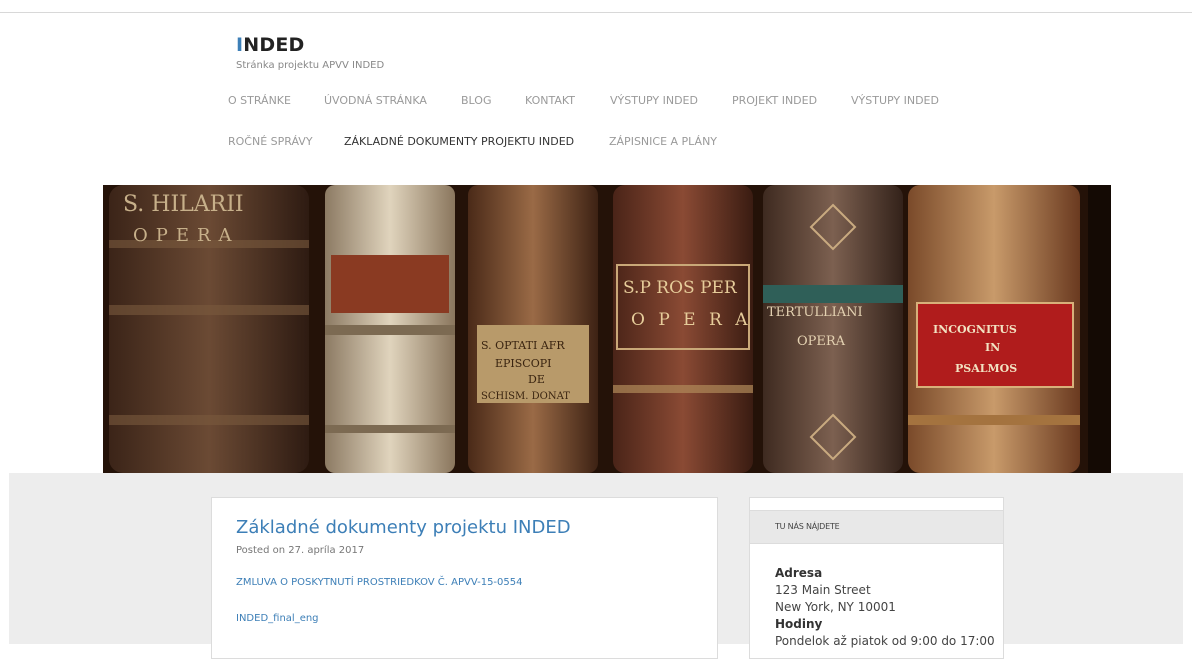  What do you see at coordinates (774, 100) in the screenshot?
I see `nav-item-projekt-inded: PROJEKT INDED` at bounding box center [774, 100].